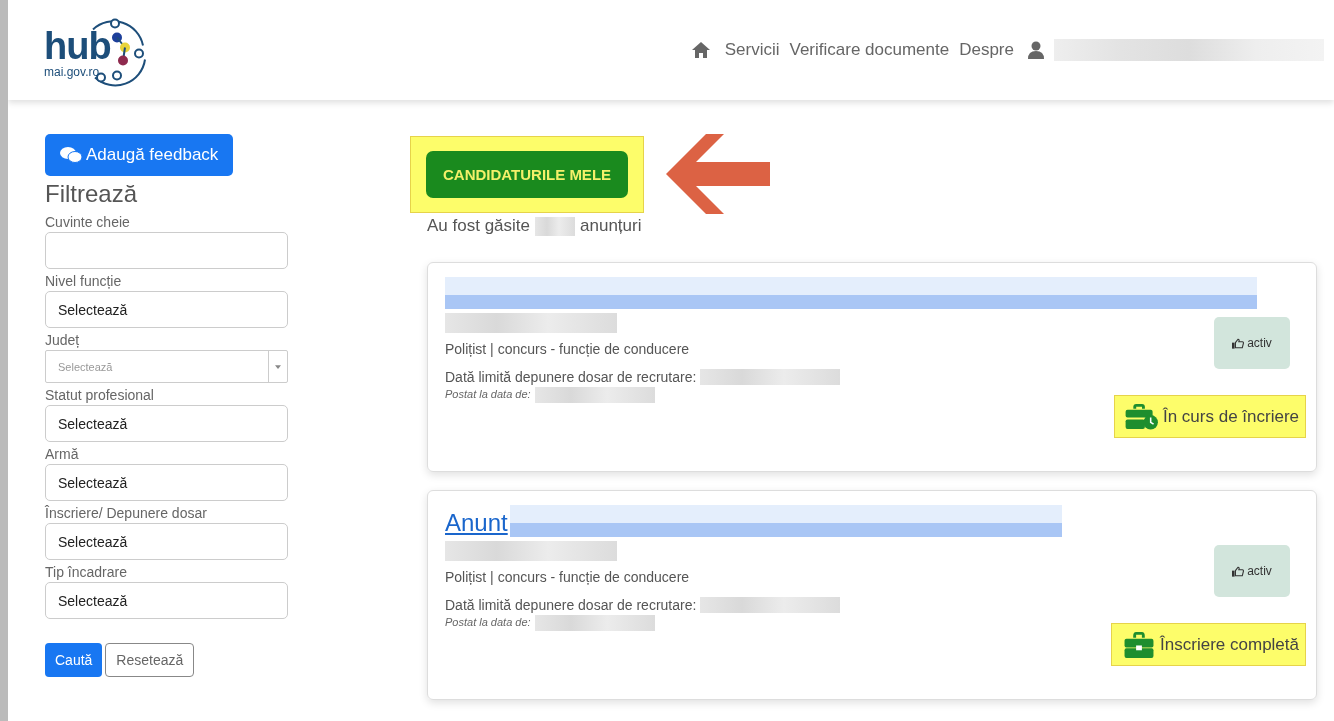 The width and height of the screenshot is (1334, 721). Describe the element at coordinates (72, 72) in the screenshot. I see `logo-domain: mai.gov.ro` at that location.